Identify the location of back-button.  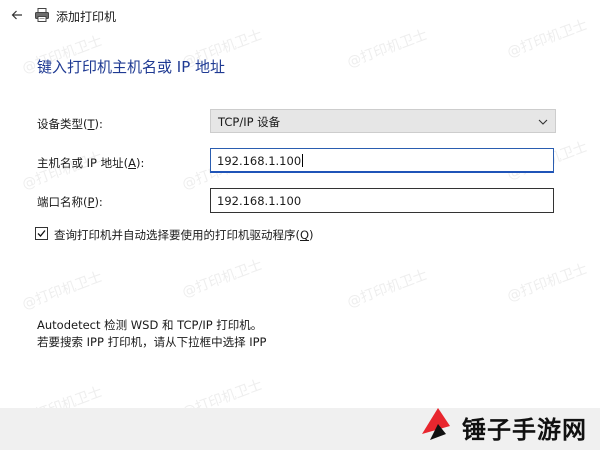
(17, 15).